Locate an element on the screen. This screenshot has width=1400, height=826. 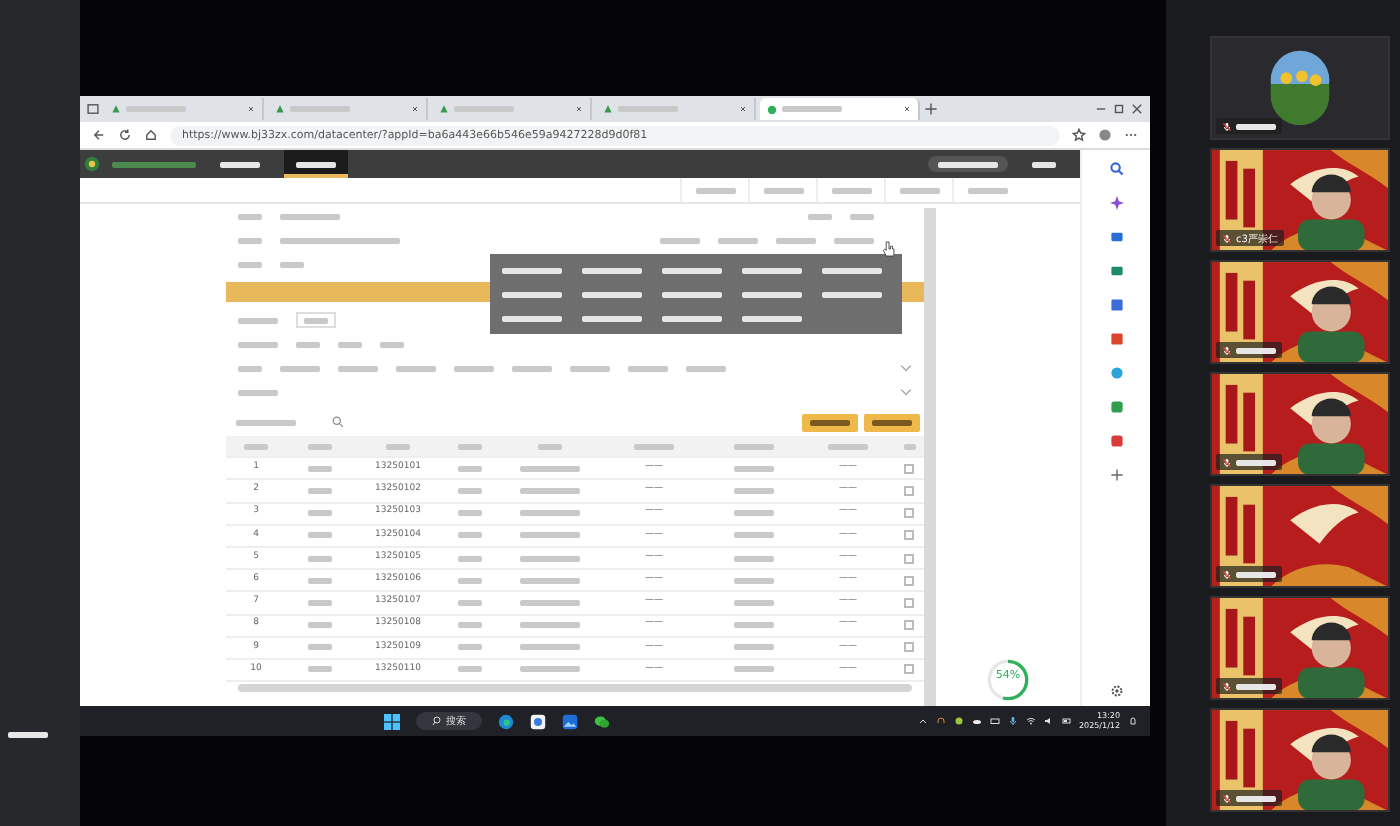
plus-icon is located at coordinates (1116, 475).